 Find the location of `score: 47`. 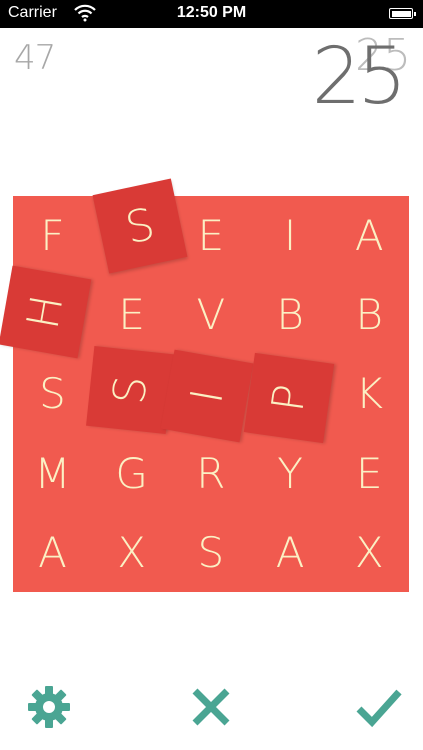

score: 47 is located at coordinates (35, 58).